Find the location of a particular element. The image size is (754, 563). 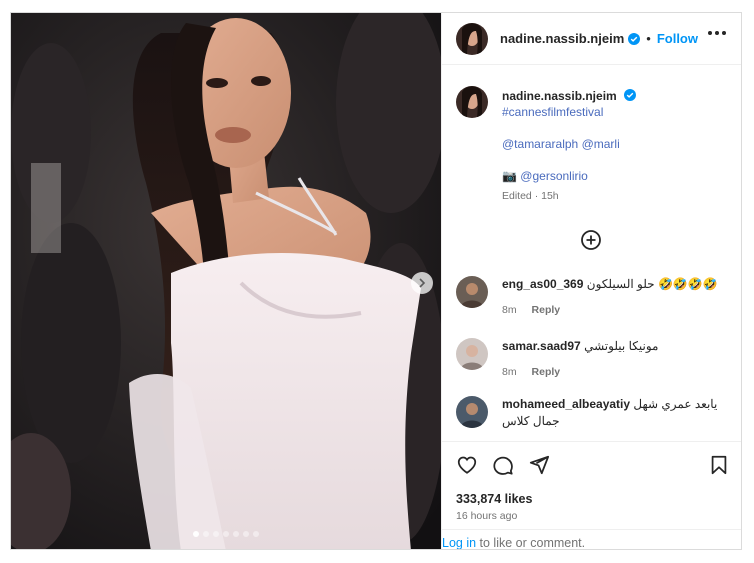

comment-body: eng_as00_369 حلو السيلكون 🤣🤣🤣🤣 is located at coordinates (620, 284).